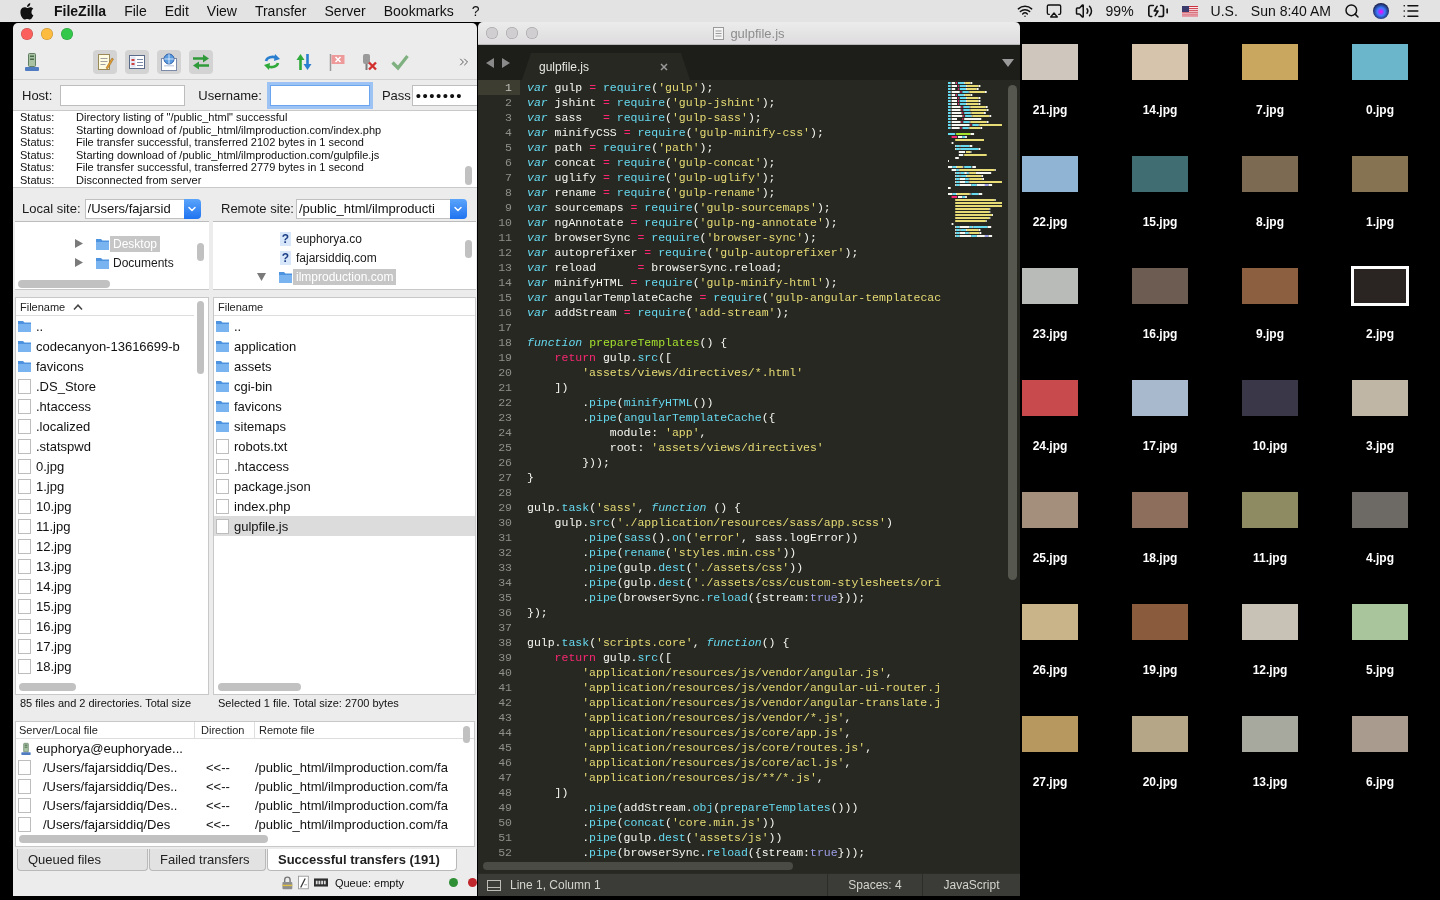 The height and width of the screenshot is (900, 1440). Describe the element at coordinates (105, 307) in the screenshot. I see `column-header: Filename` at that location.